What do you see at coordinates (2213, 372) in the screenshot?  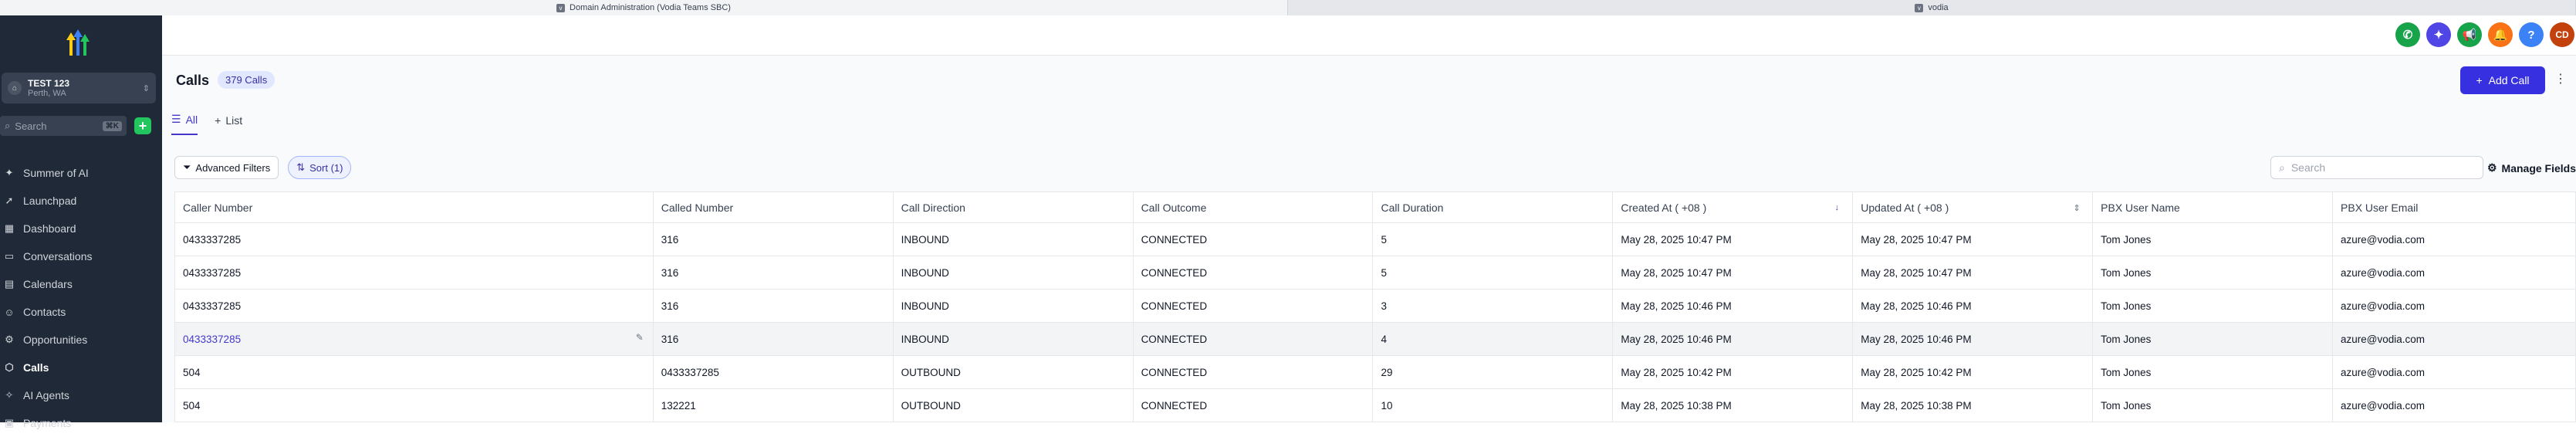 I see `cell-pbx-user-name: Tom Jones` at bounding box center [2213, 372].